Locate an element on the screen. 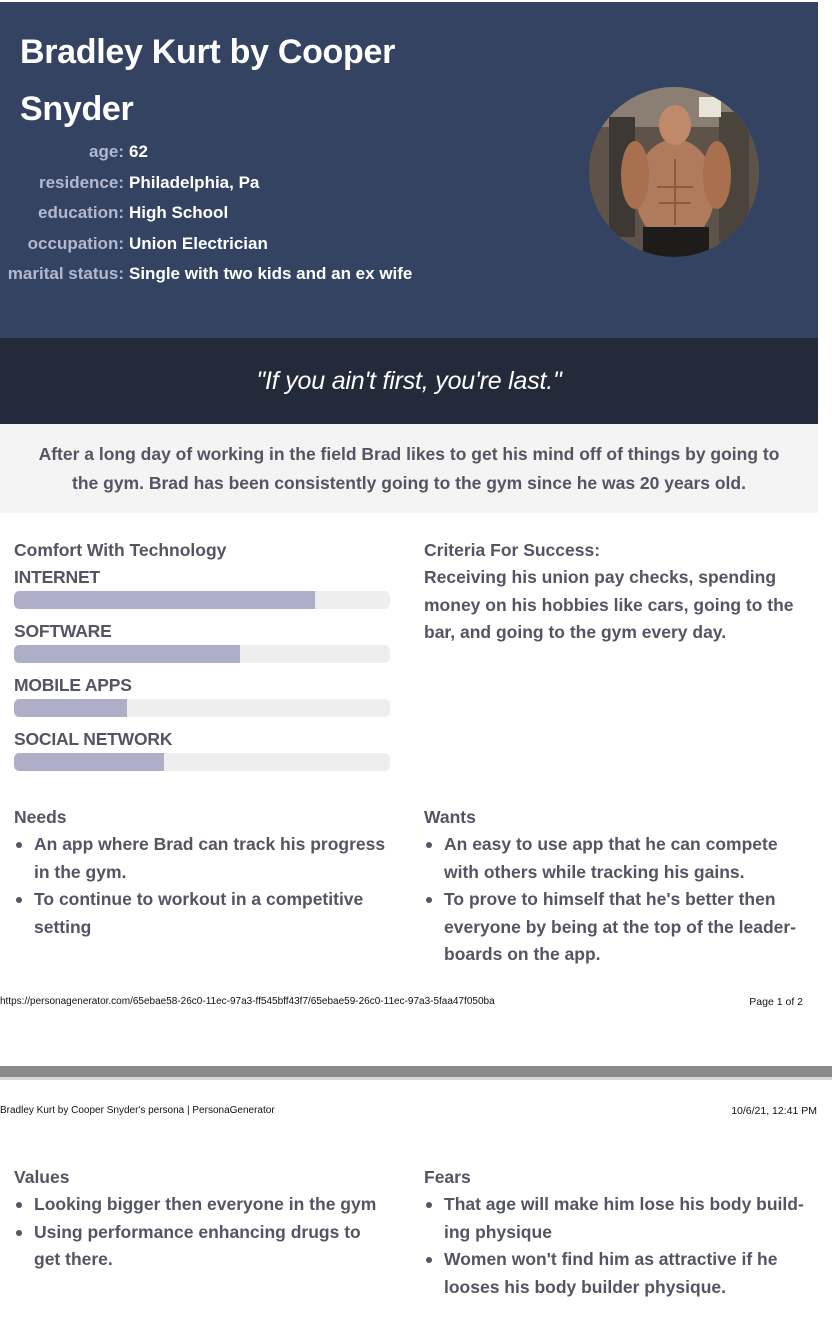 This screenshot has width=832, height=1318. fears-title: Fears is located at coordinates (447, 1177).